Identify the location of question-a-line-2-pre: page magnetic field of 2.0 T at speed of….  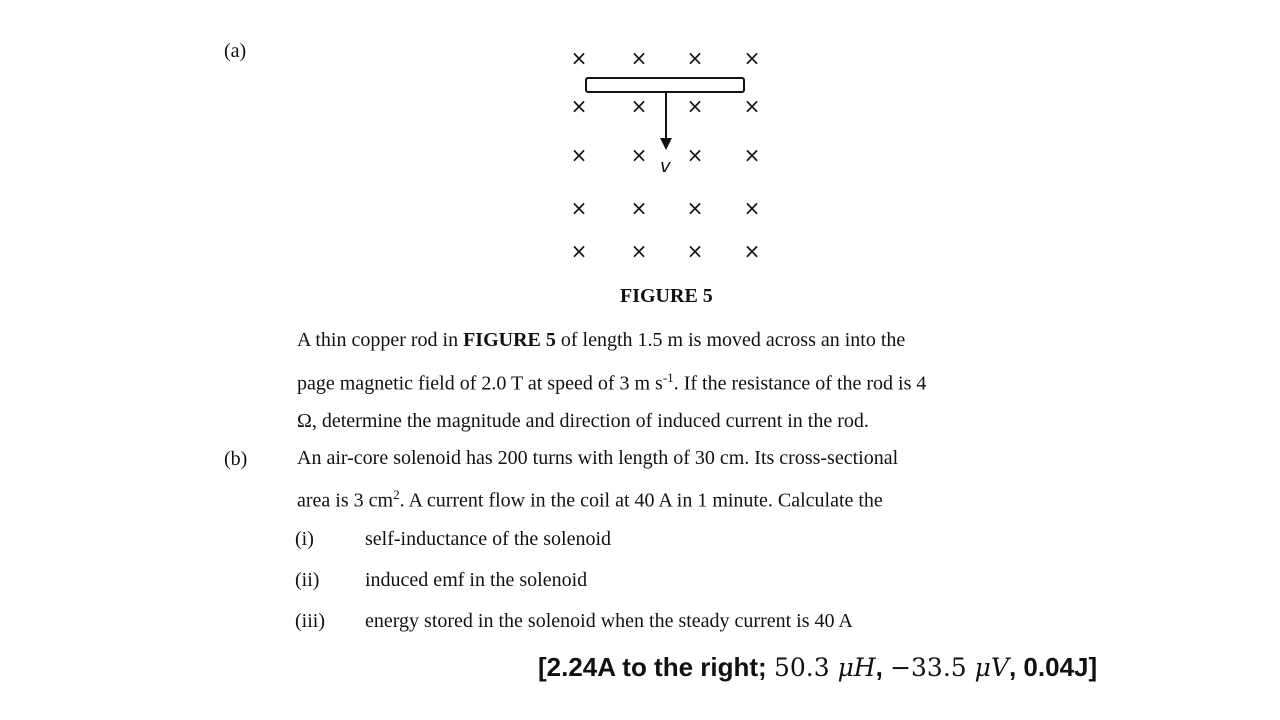
(480, 383).